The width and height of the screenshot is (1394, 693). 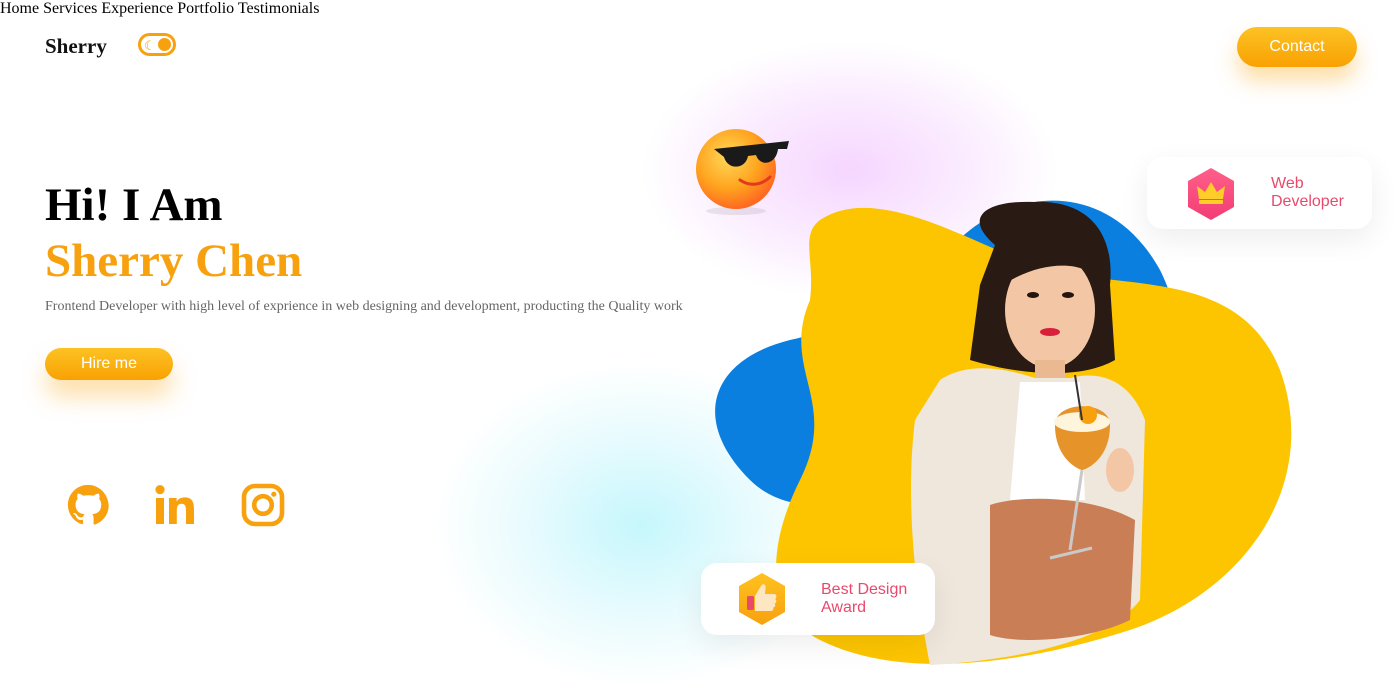 What do you see at coordinates (844, 607) in the screenshot?
I see `badge-award-line2: Award` at bounding box center [844, 607].